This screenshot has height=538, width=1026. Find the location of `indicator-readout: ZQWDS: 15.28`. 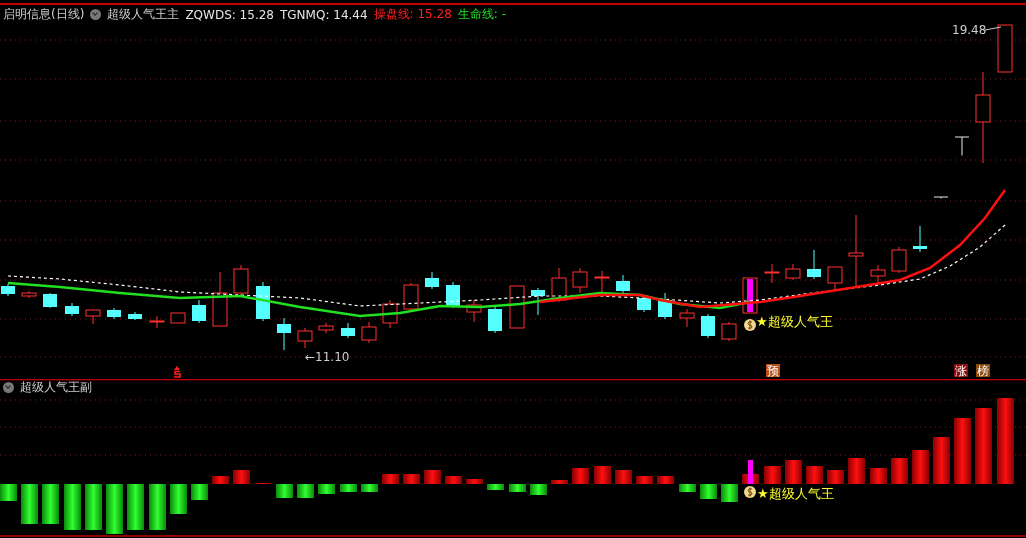

indicator-readout: ZQWDS: 15.28 is located at coordinates (229, 14).